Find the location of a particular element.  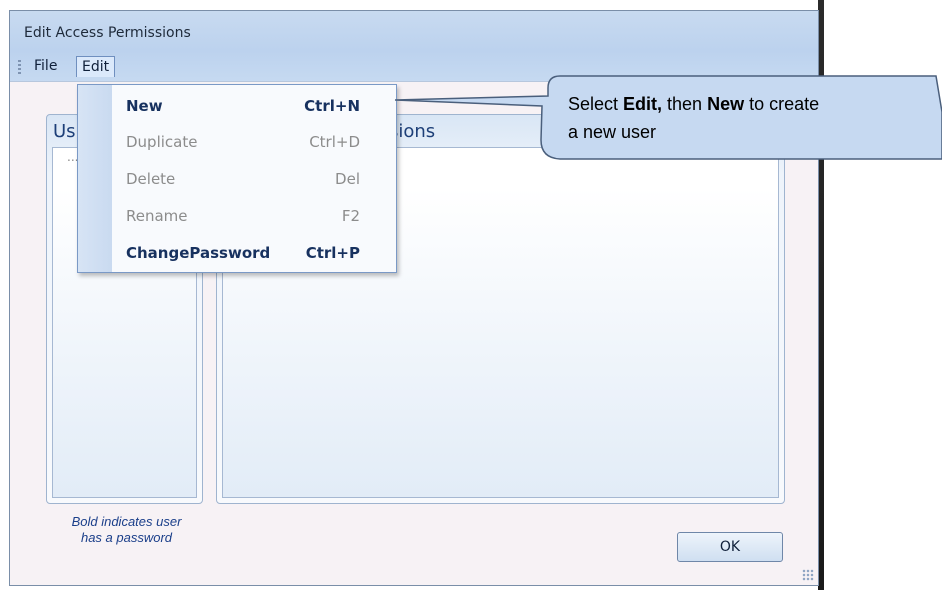

callout-text-part1: Select is located at coordinates (596, 104).